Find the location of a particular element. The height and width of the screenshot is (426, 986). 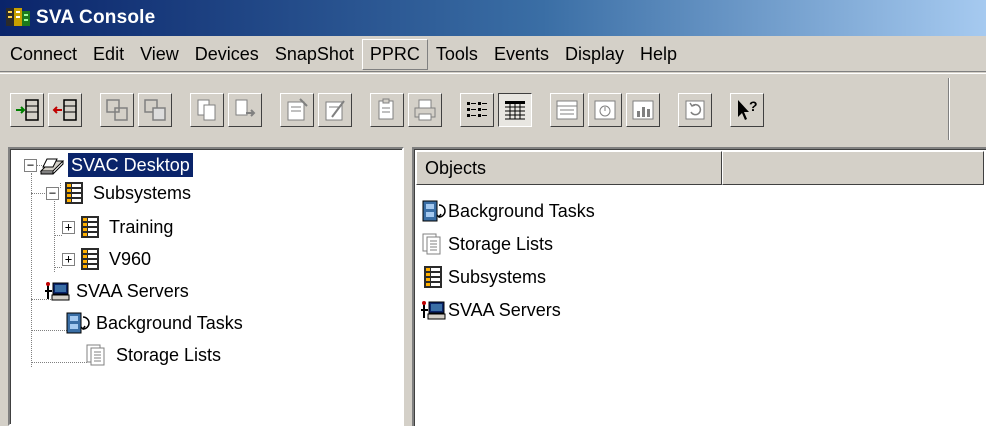

tree-label-training: Training is located at coordinates (141, 227).